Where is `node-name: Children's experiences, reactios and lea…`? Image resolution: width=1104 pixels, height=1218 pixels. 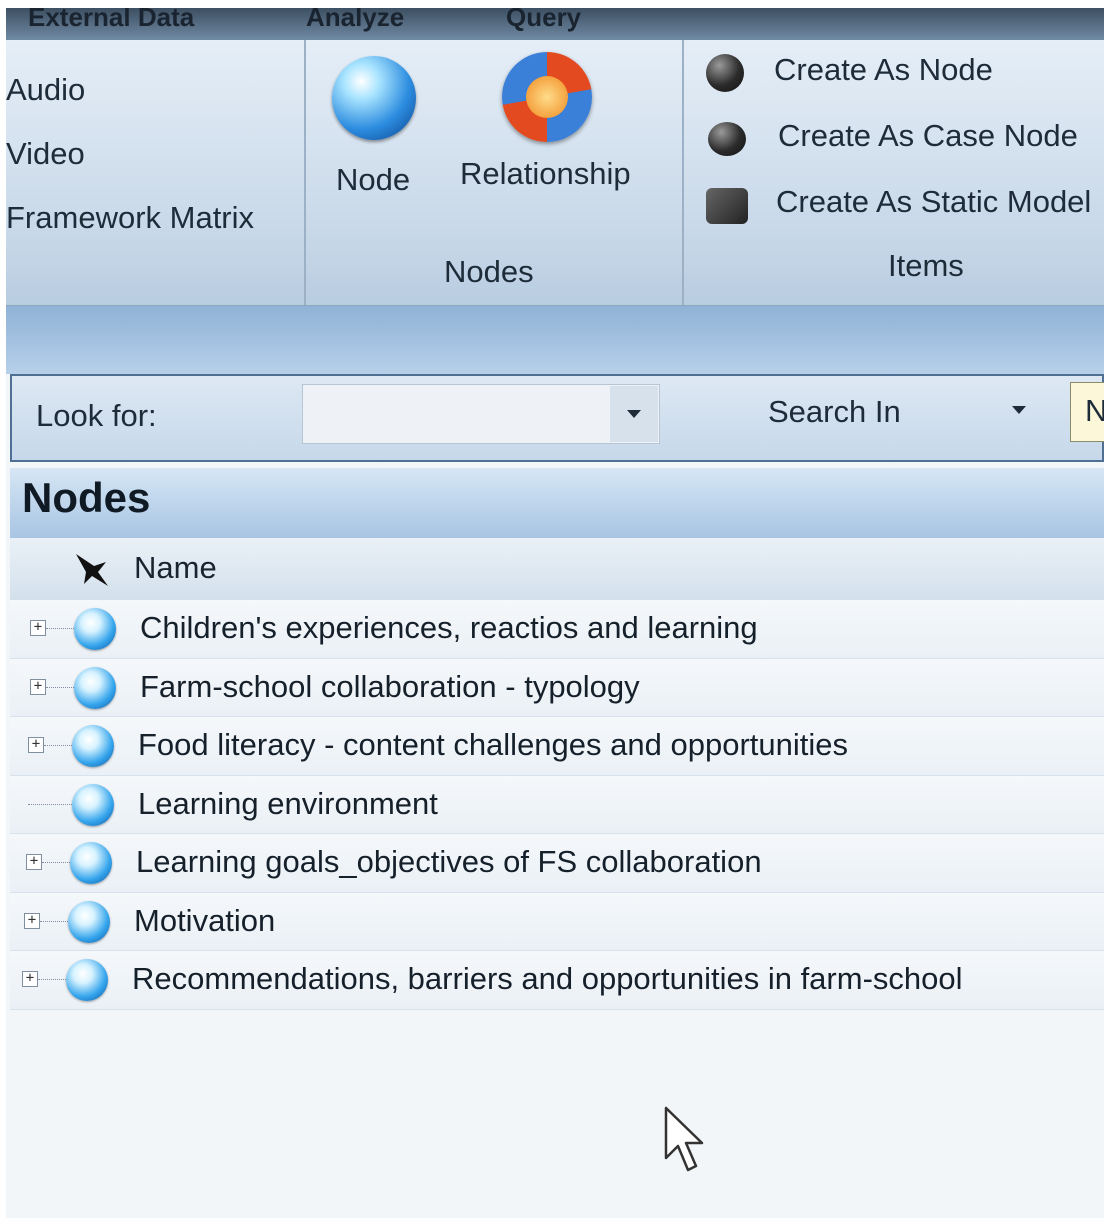
node-name: Children's experiences, reactios and lea… is located at coordinates (449, 627).